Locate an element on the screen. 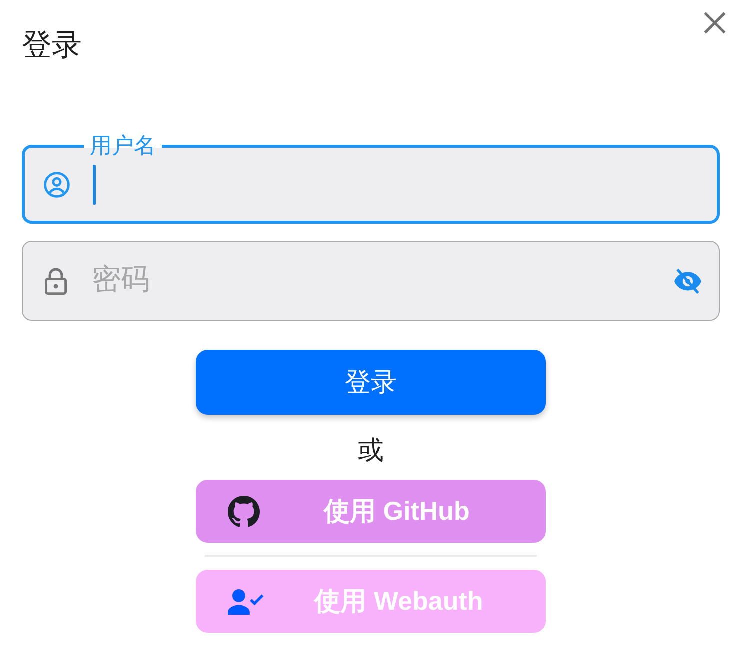 The image size is (748, 649). username-field: 用户名 is located at coordinates (371, 179).